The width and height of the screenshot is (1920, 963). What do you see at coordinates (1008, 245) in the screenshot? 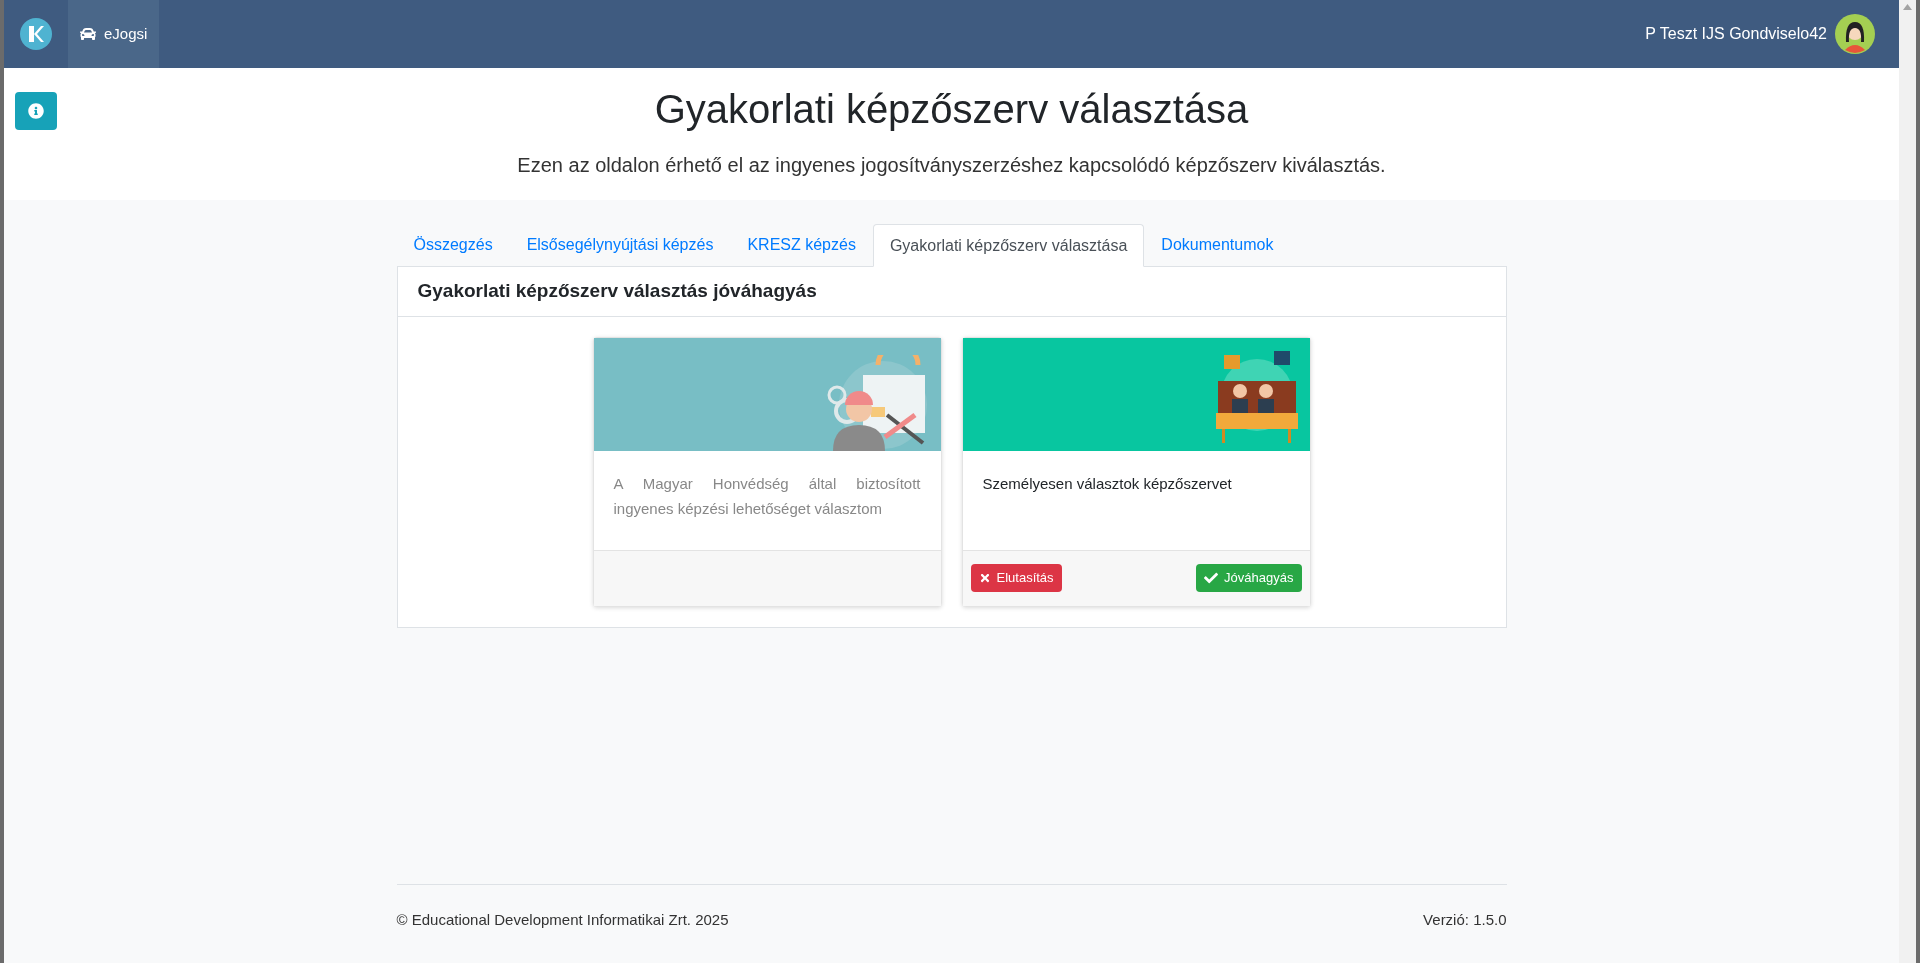
I see `tab: Gyakorlati képzőszerv választása` at bounding box center [1008, 245].